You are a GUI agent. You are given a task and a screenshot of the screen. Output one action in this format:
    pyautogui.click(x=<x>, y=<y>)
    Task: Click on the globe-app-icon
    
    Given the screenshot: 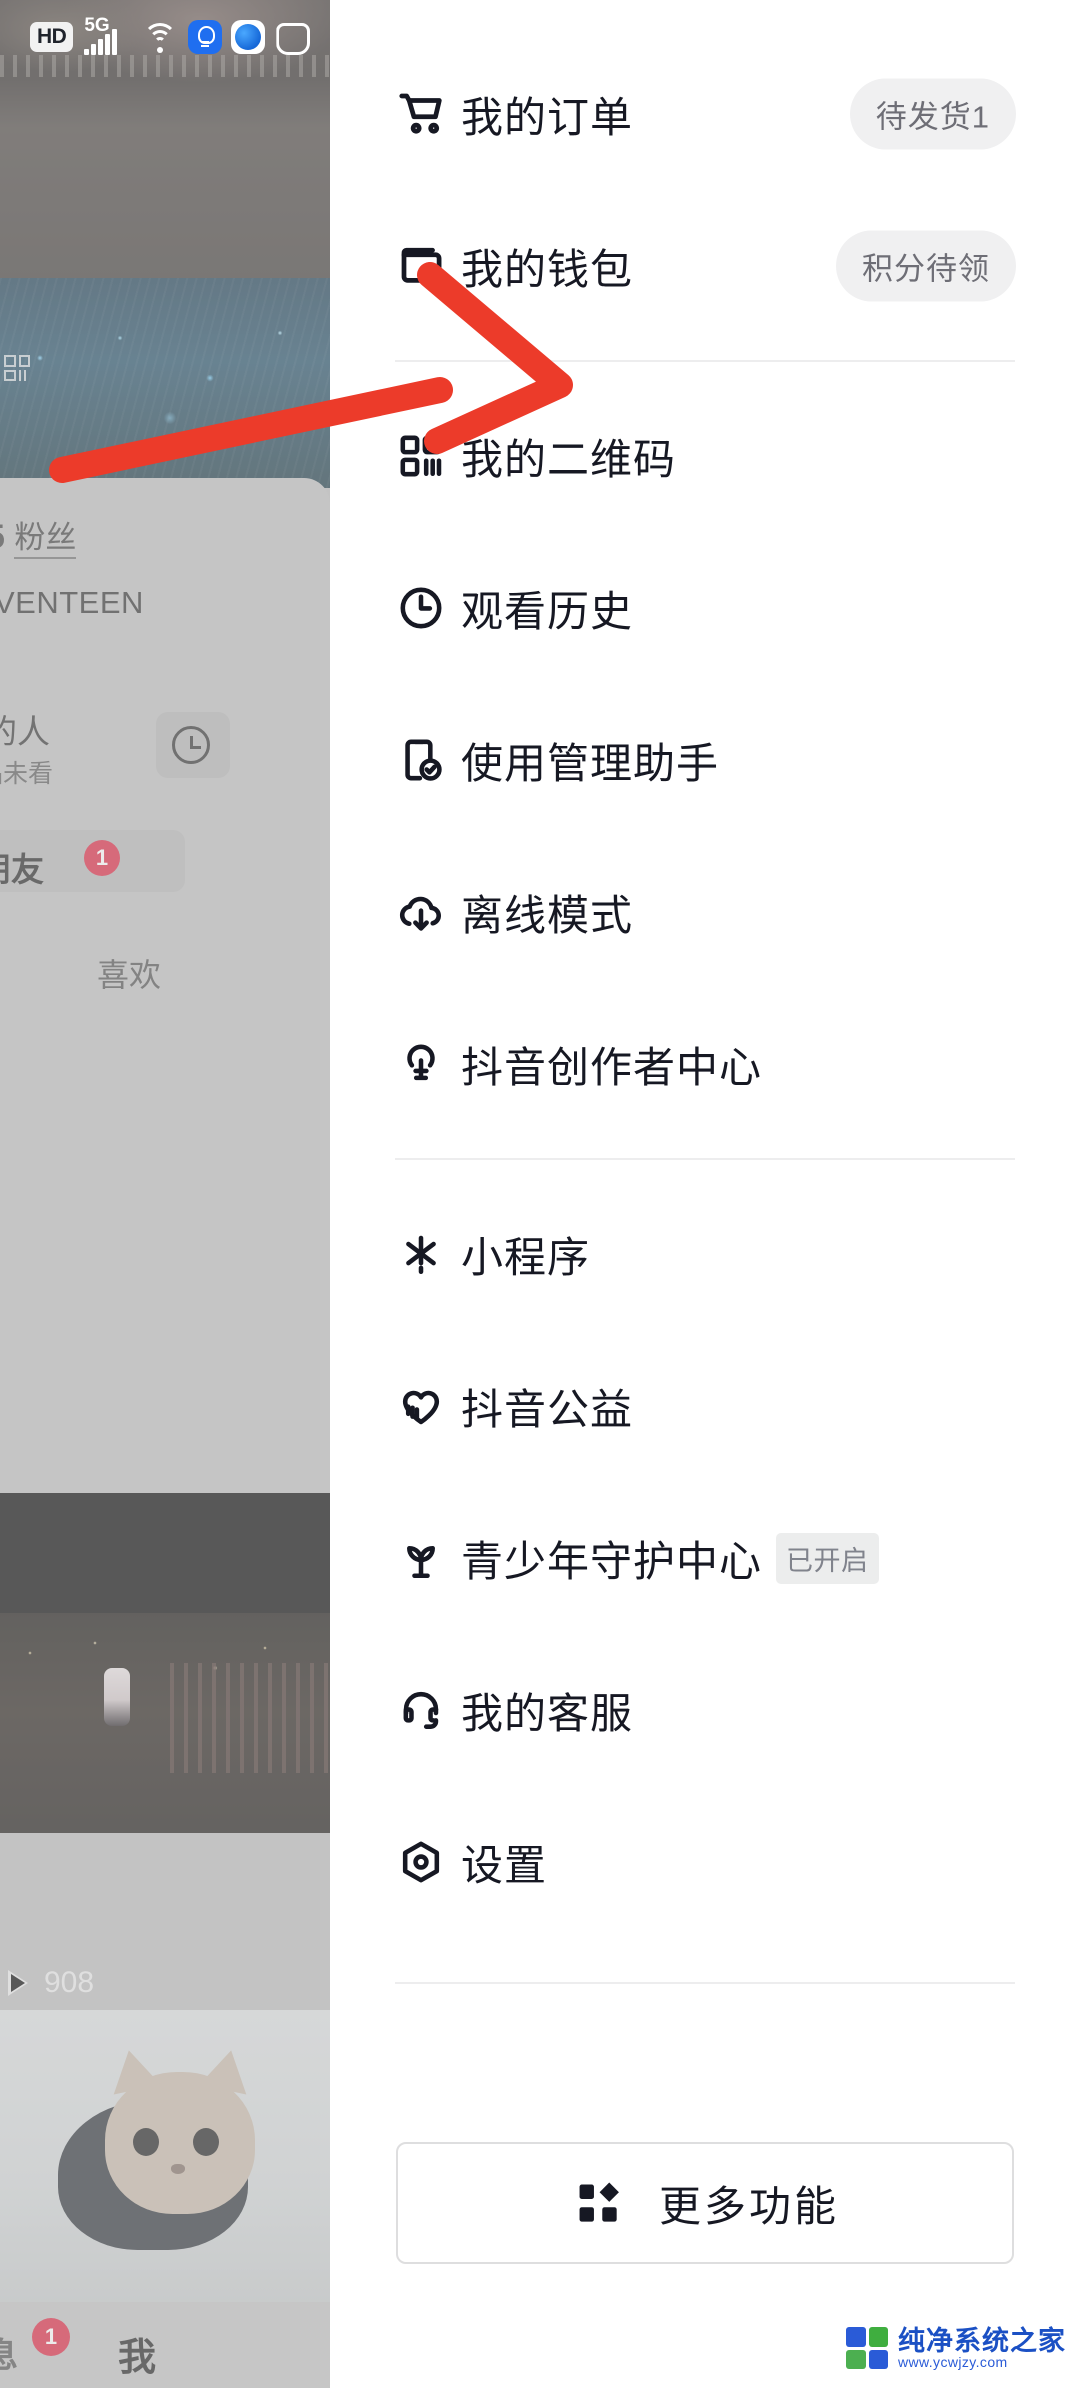 What is the action you would take?
    pyautogui.click(x=248, y=37)
    